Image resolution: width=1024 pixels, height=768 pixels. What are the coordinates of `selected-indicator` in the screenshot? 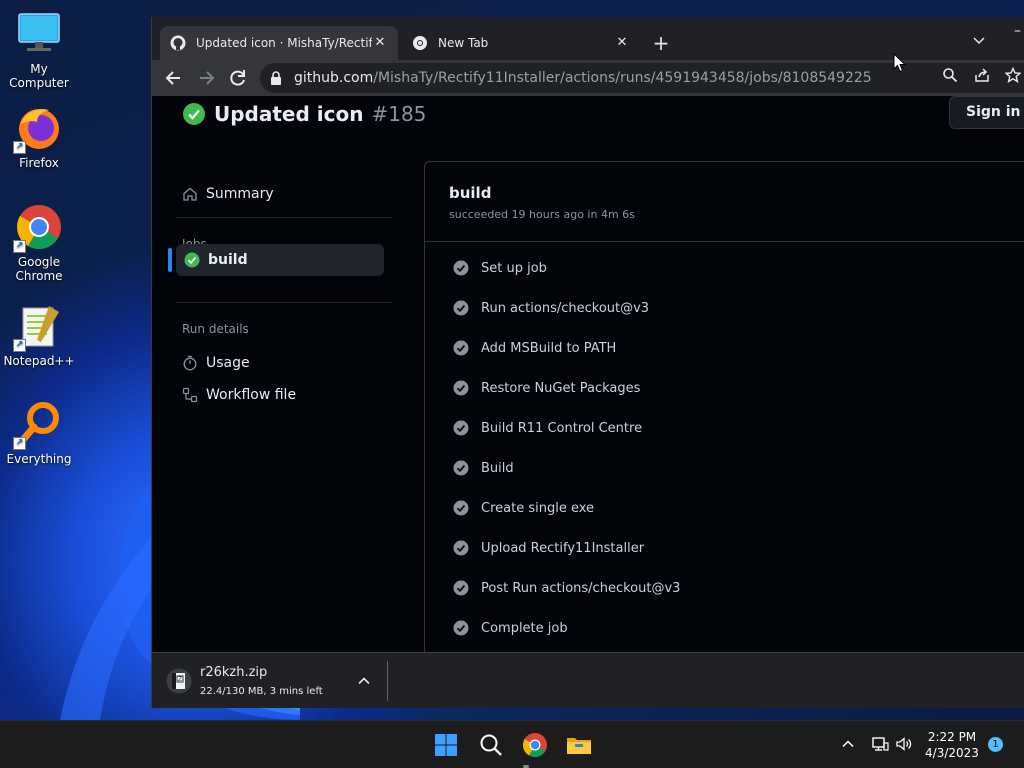 It's located at (170, 260).